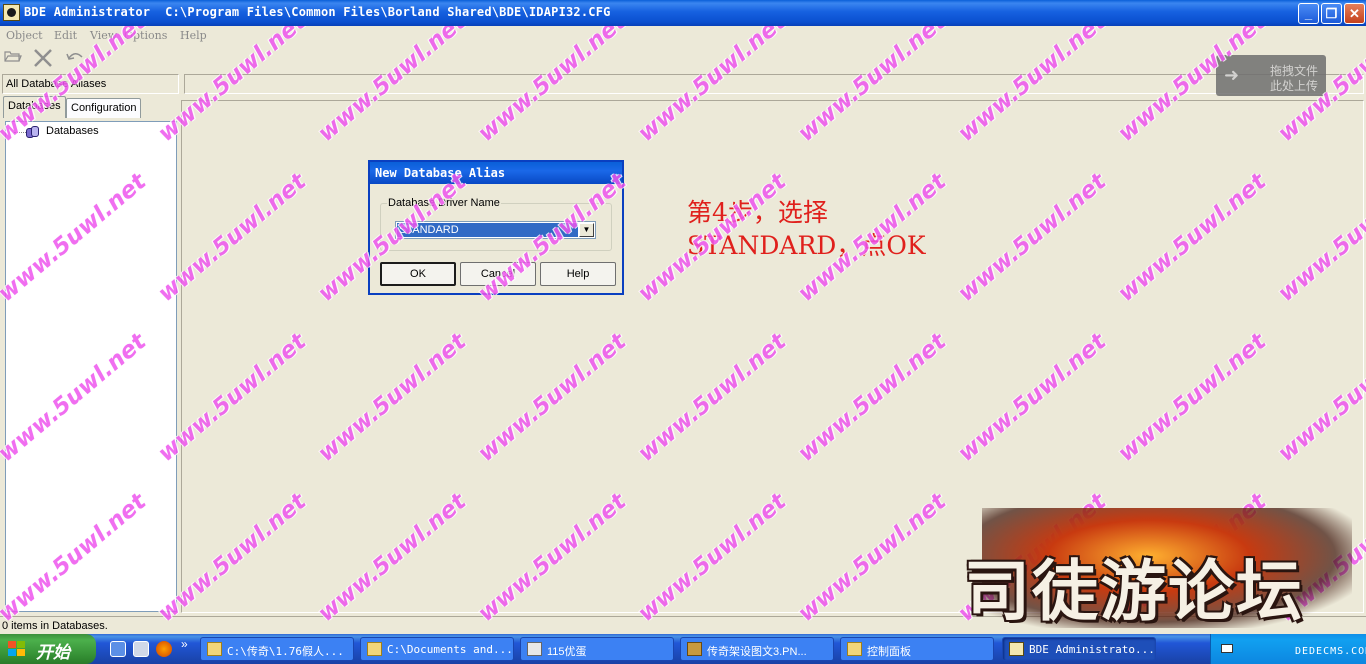 The height and width of the screenshot is (664, 1366). Describe the element at coordinates (1232, 75) in the screenshot. I see `upload-arrow-icon: ➜` at that location.